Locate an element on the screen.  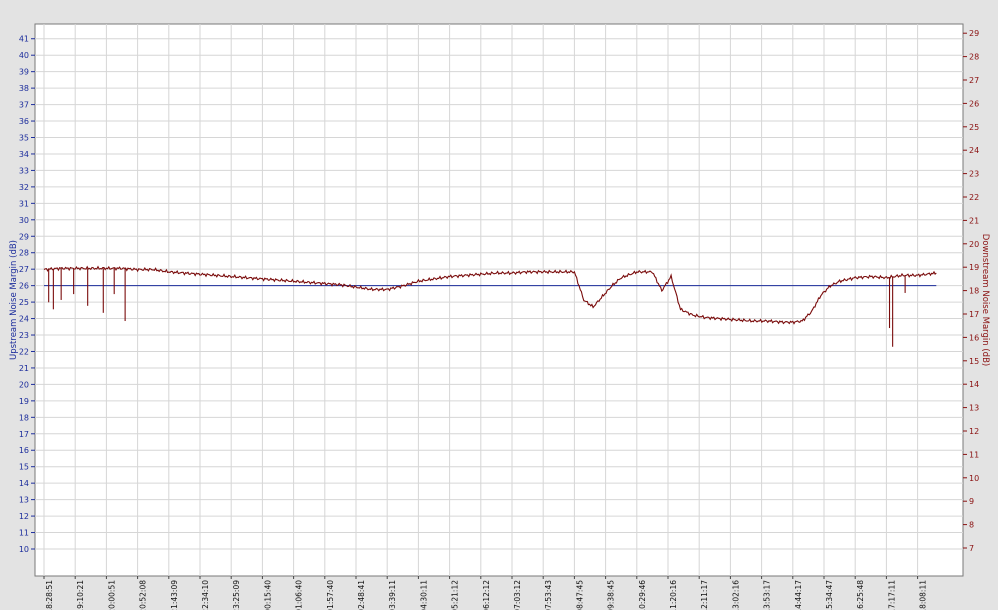
x-tick-label: Tue 3000:15:40 is located at coordinates (263, 595).